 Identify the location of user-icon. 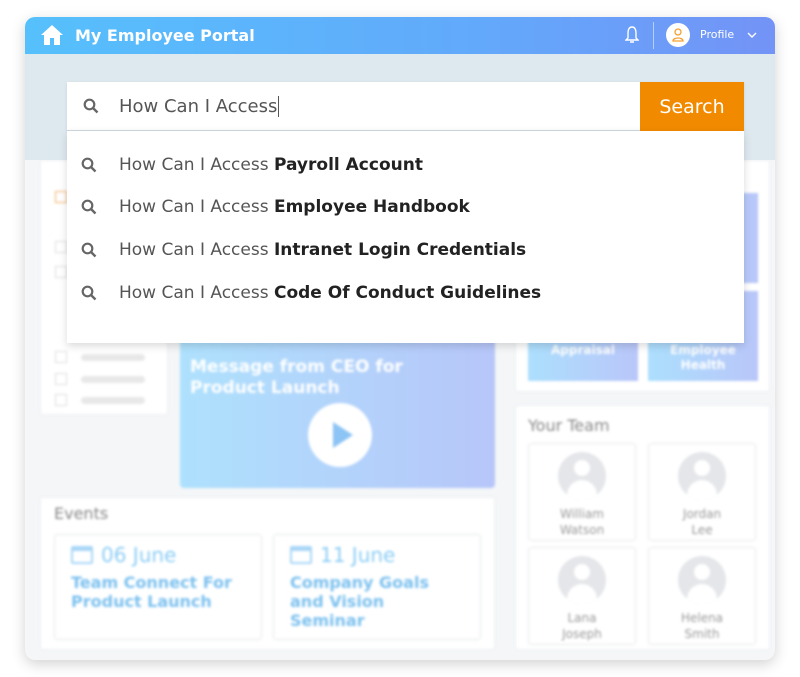
(678, 35).